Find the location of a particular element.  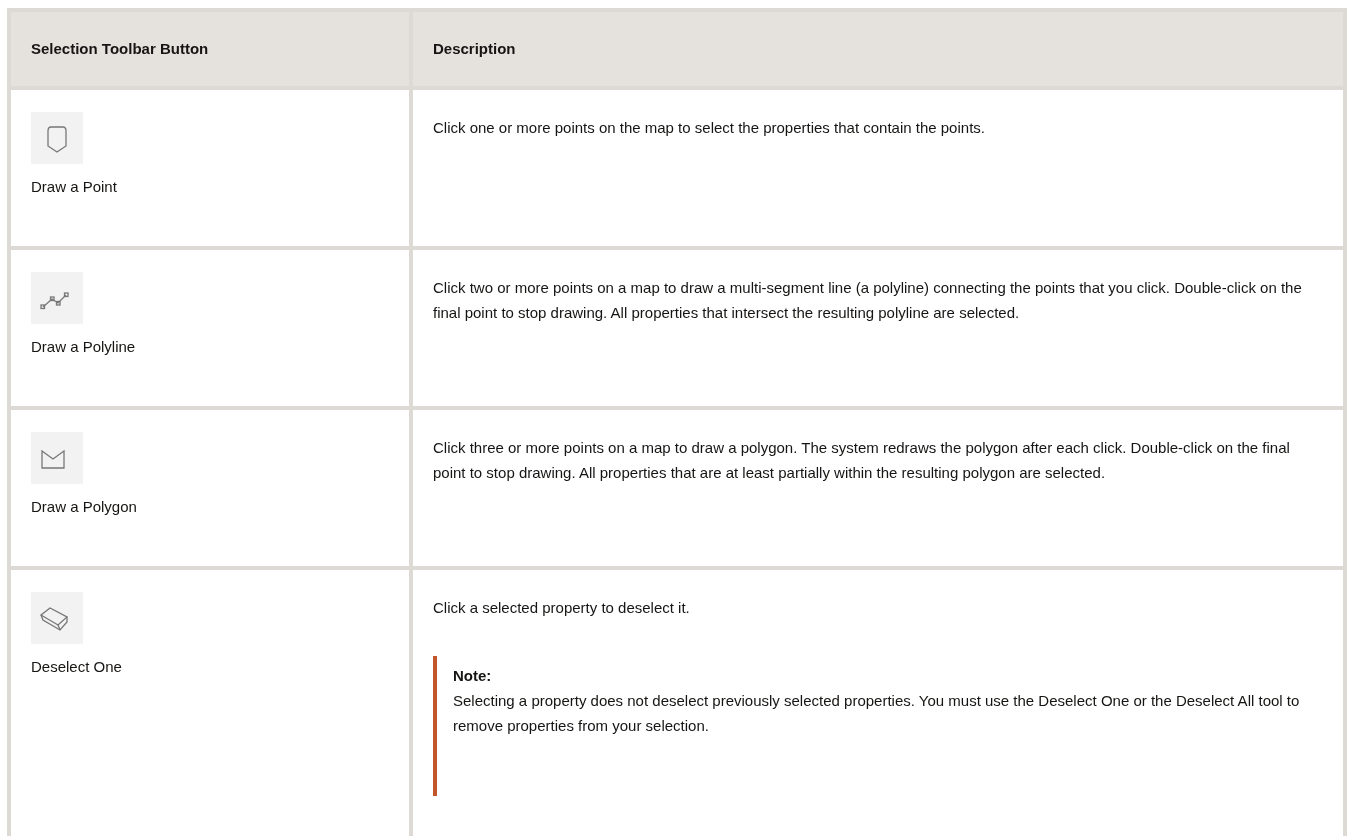

button-name: Draw a Polygon is located at coordinates (84, 507).